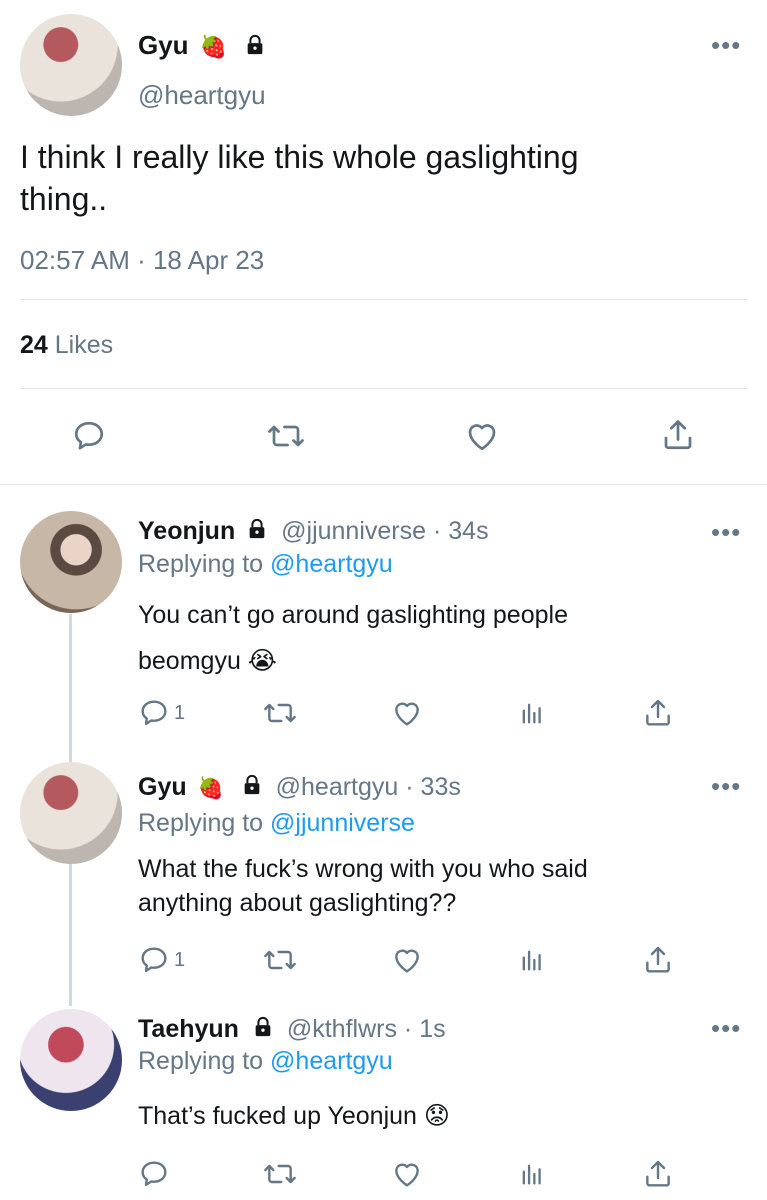  What do you see at coordinates (363, 869) in the screenshot?
I see `reply-text-line-1: What the fuck’s wrong with you who said` at bounding box center [363, 869].